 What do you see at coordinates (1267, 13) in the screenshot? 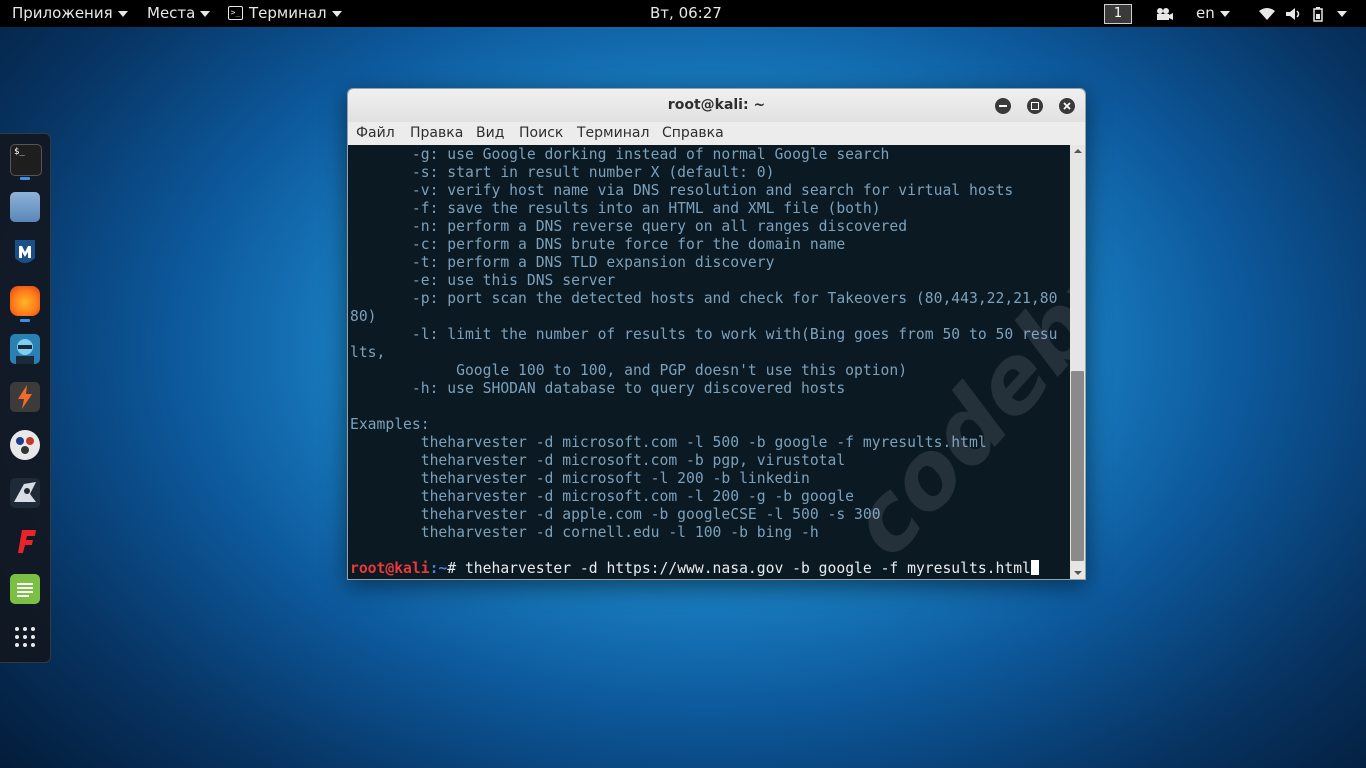
I see `wifi-icon` at bounding box center [1267, 13].